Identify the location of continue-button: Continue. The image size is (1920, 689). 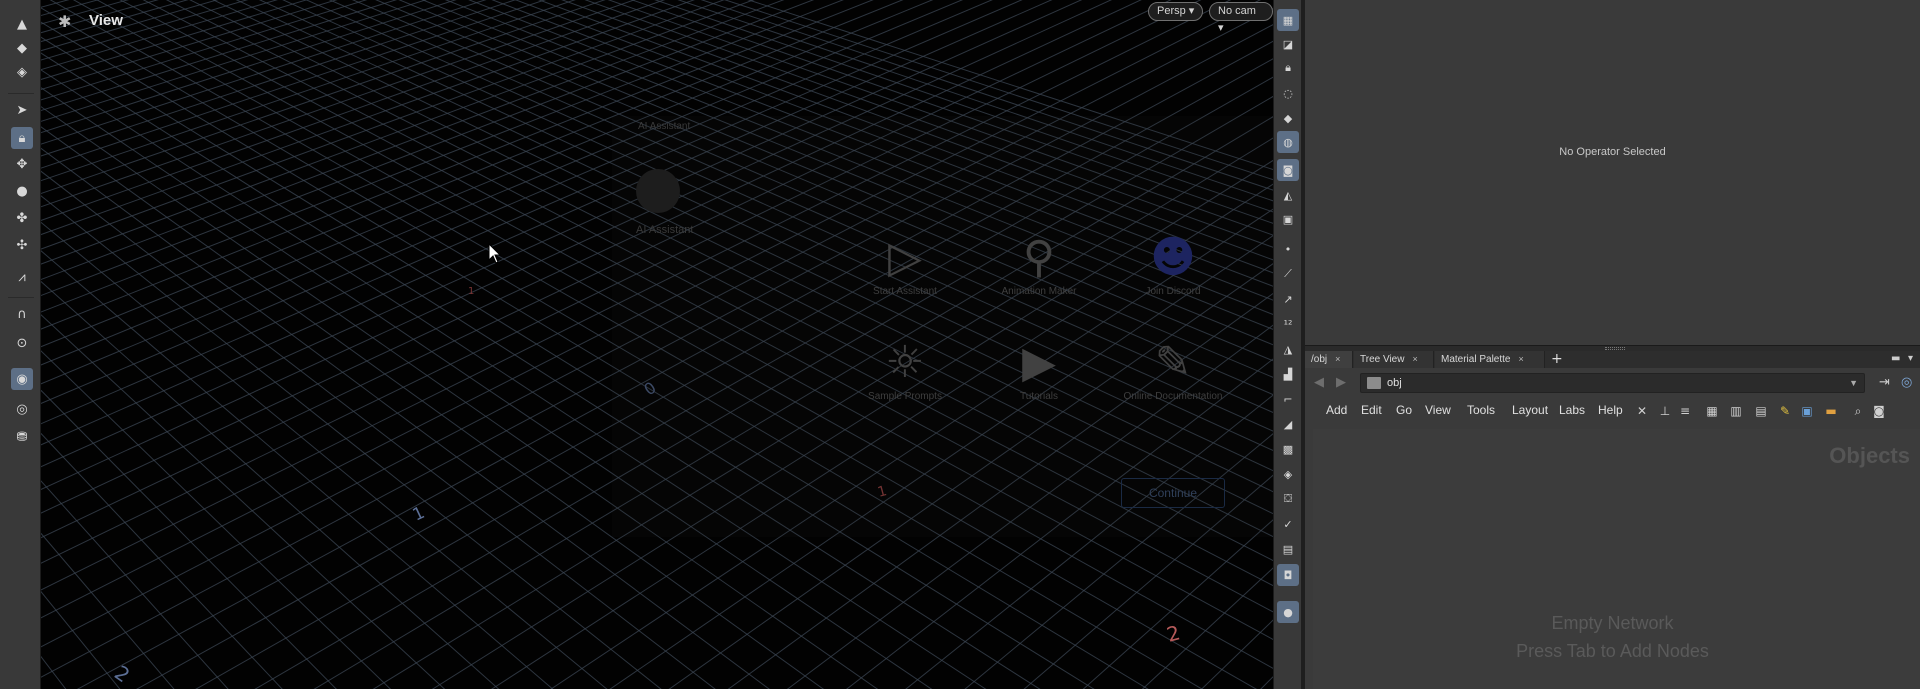
(1173, 493).